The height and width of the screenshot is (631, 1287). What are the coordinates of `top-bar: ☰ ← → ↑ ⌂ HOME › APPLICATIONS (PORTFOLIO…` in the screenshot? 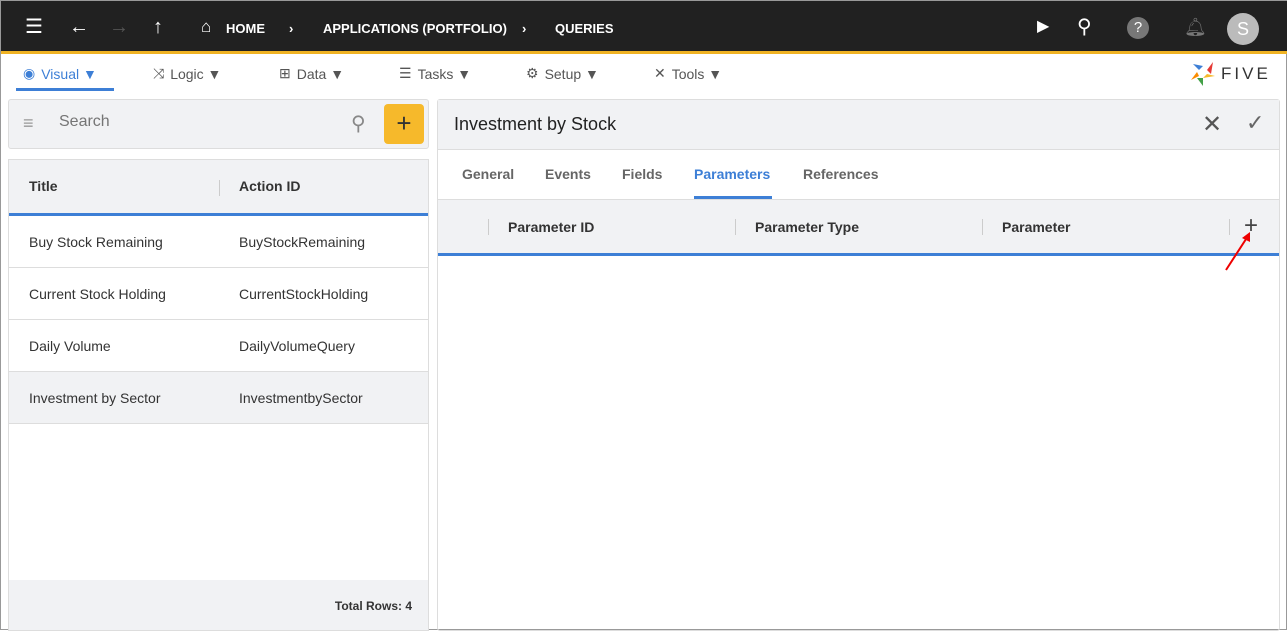 It's located at (644, 27).